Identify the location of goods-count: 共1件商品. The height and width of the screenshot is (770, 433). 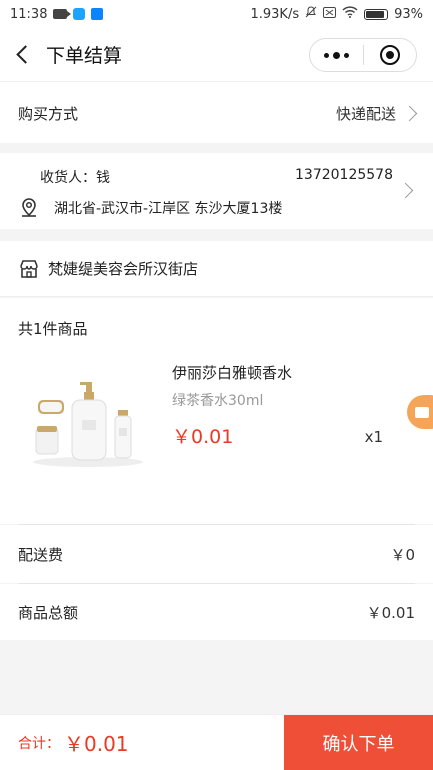
(53, 329).